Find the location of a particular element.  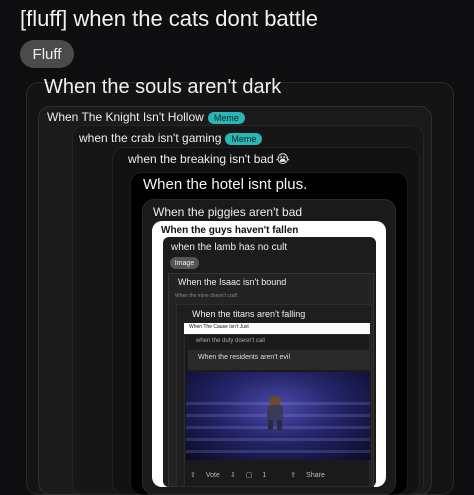

share-label: Share is located at coordinates (315, 475).